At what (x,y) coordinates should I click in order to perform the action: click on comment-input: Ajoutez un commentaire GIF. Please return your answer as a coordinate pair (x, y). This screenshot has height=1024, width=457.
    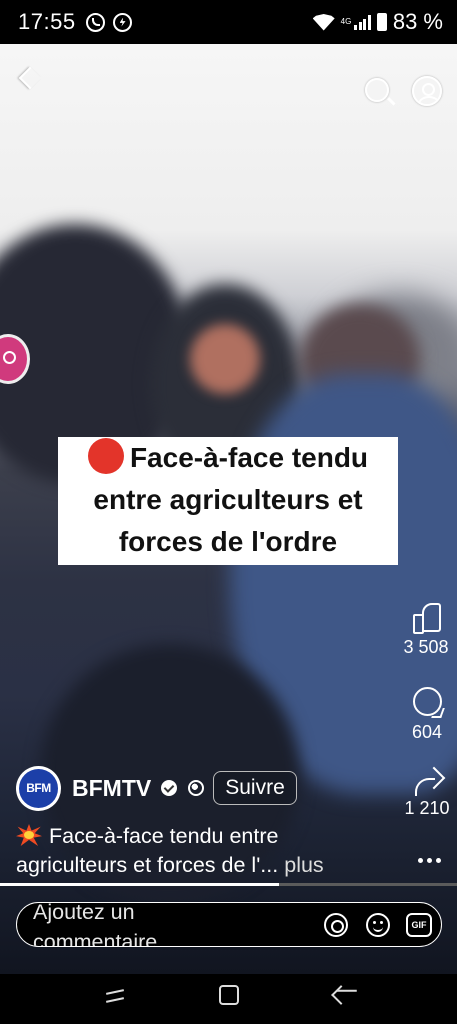
    Looking at the image, I should click on (229, 924).